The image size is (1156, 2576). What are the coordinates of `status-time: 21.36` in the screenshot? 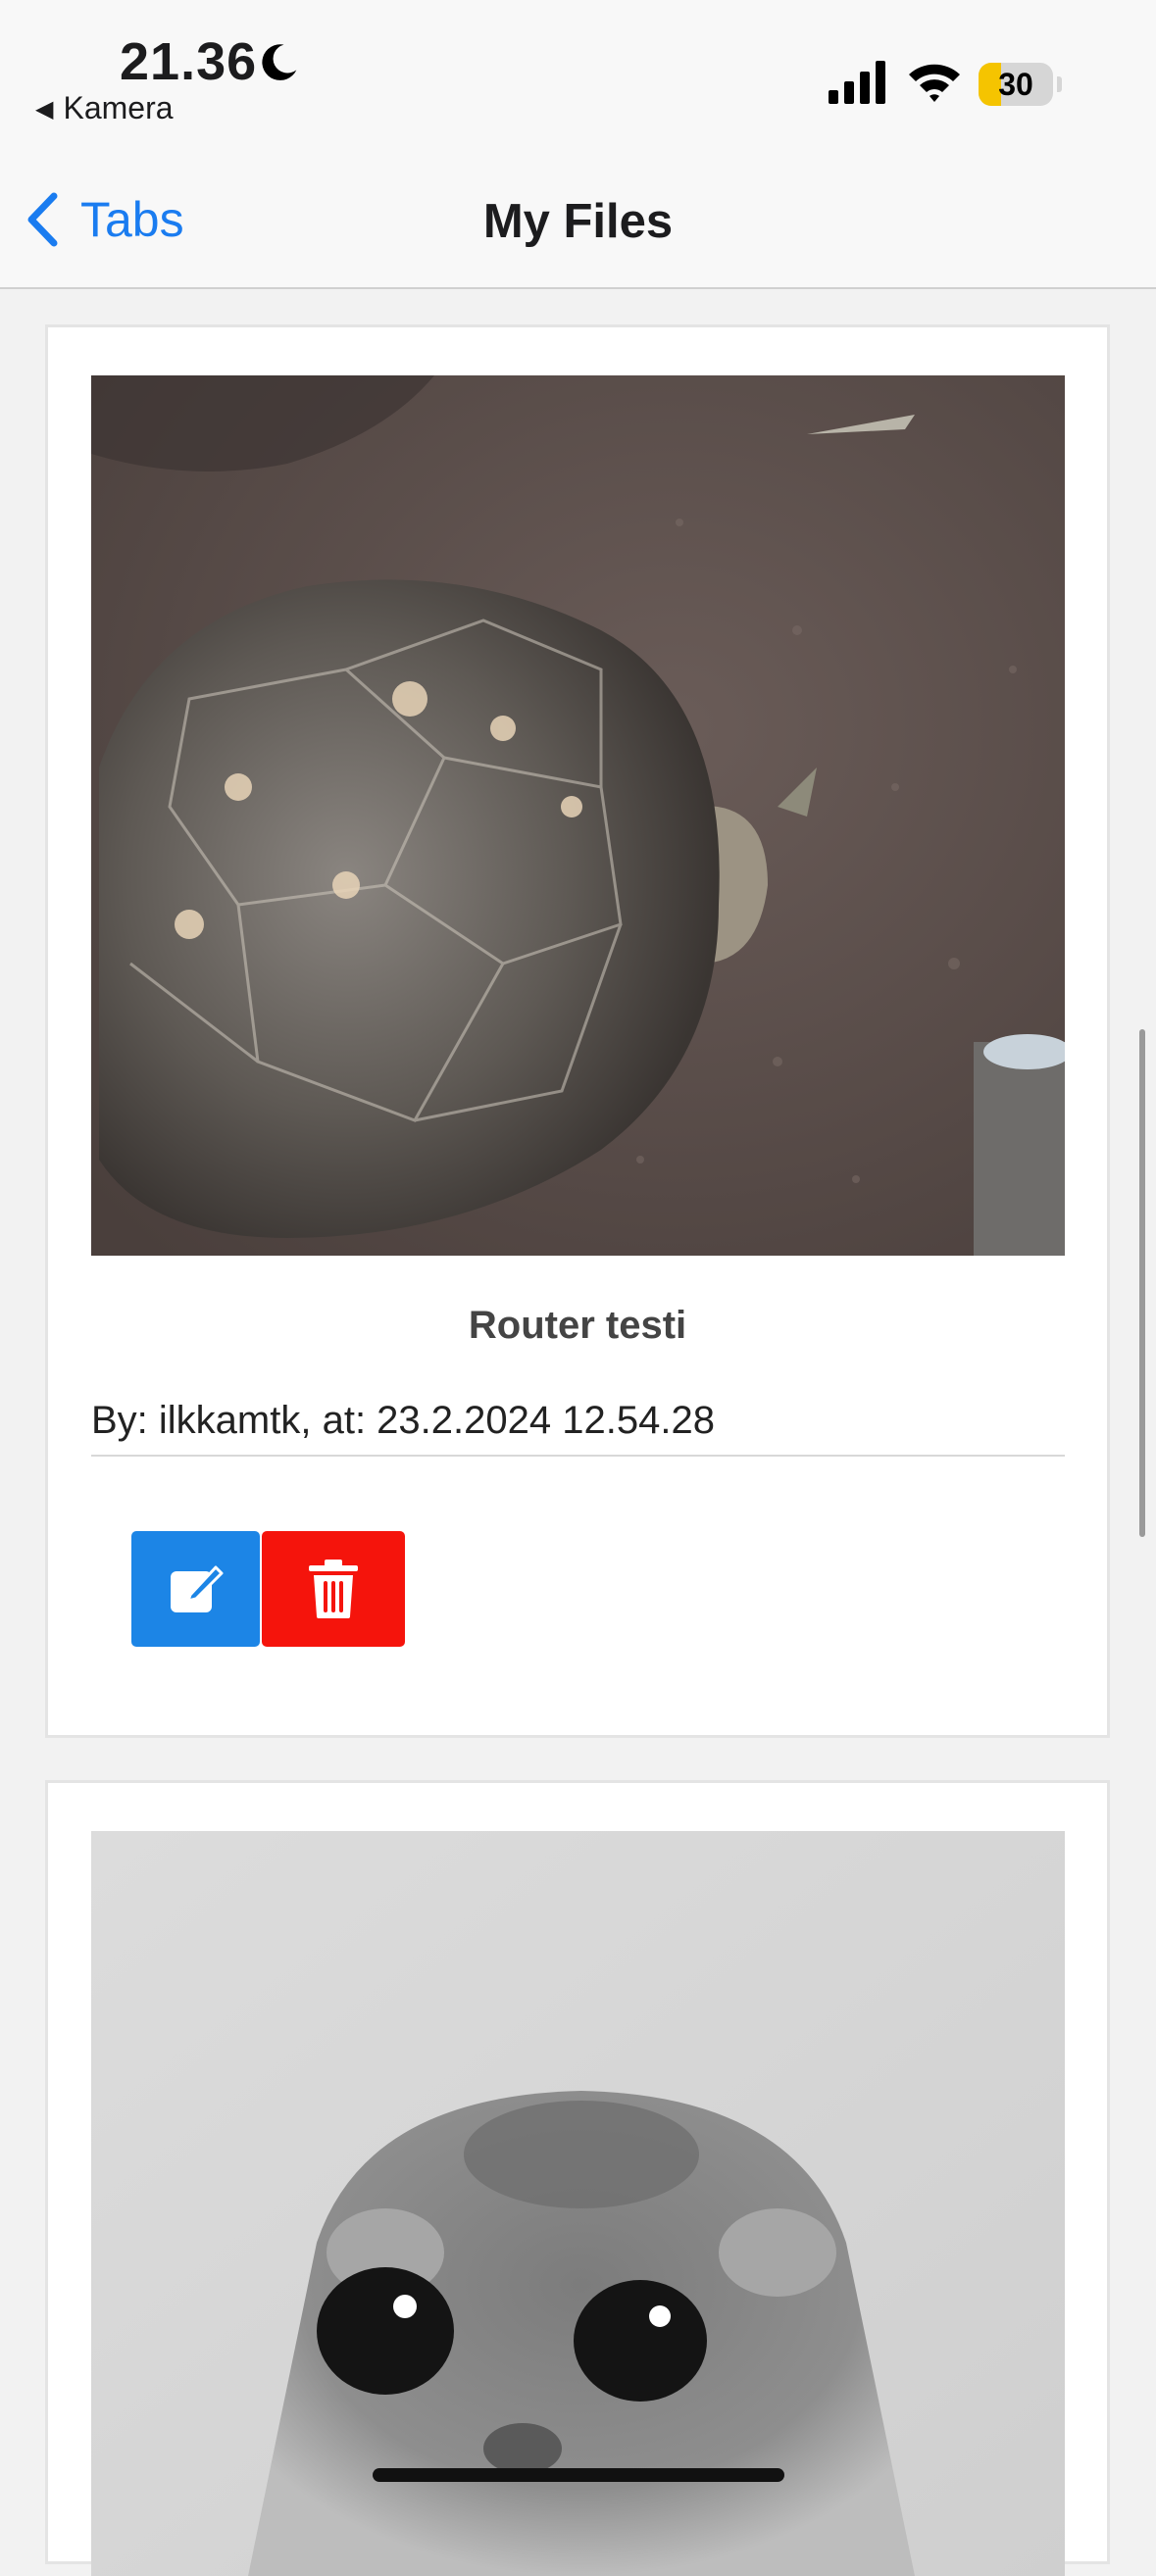 It's located at (189, 61).